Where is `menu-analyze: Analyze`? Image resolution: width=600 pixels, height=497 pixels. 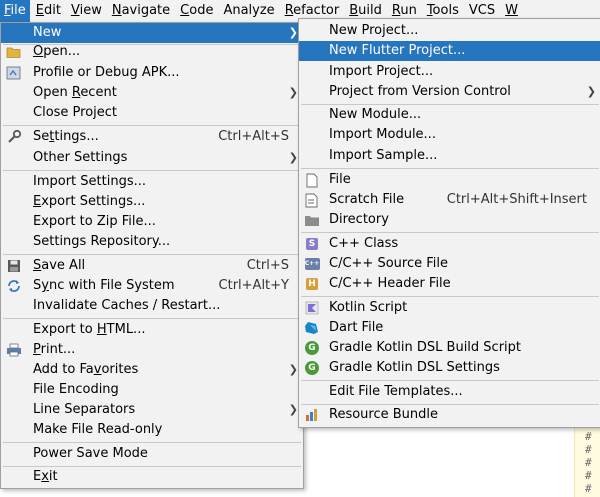 menu-analyze: Analyze is located at coordinates (248, 11).